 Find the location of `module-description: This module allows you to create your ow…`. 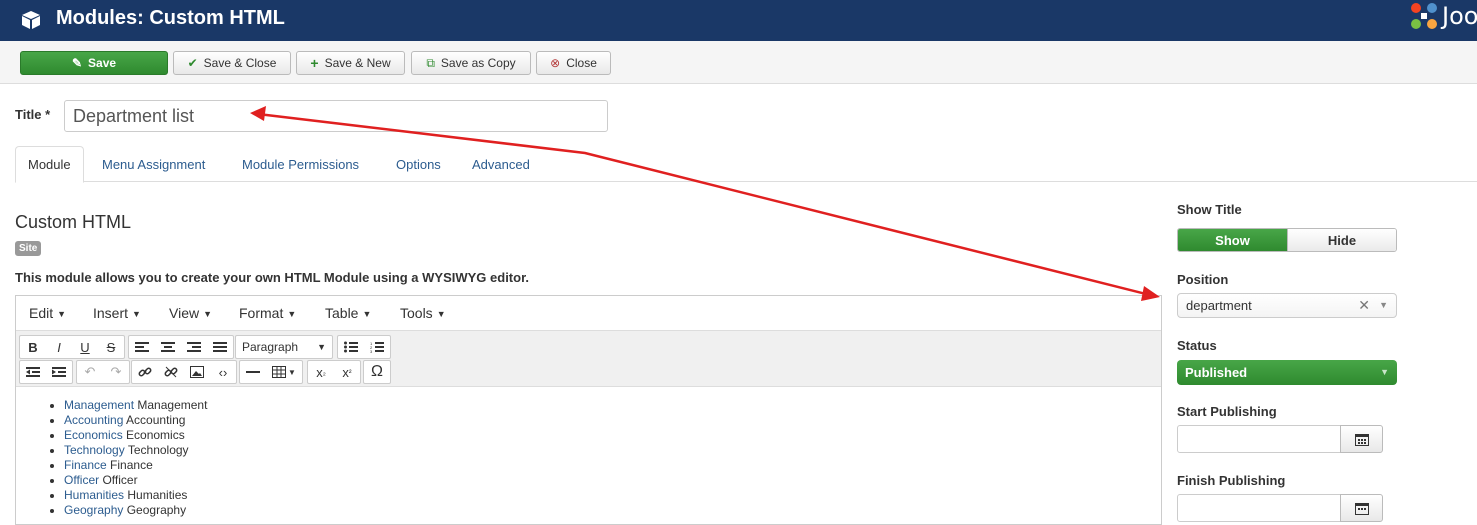

module-description: This module allows you to create your ow… is located at coordinates (272, 277).